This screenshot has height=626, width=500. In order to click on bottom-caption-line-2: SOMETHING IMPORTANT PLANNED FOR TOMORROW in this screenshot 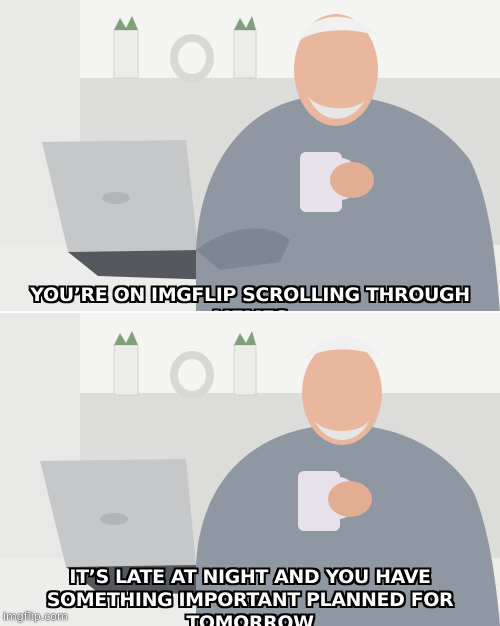, I will do `click(250, 607)`.